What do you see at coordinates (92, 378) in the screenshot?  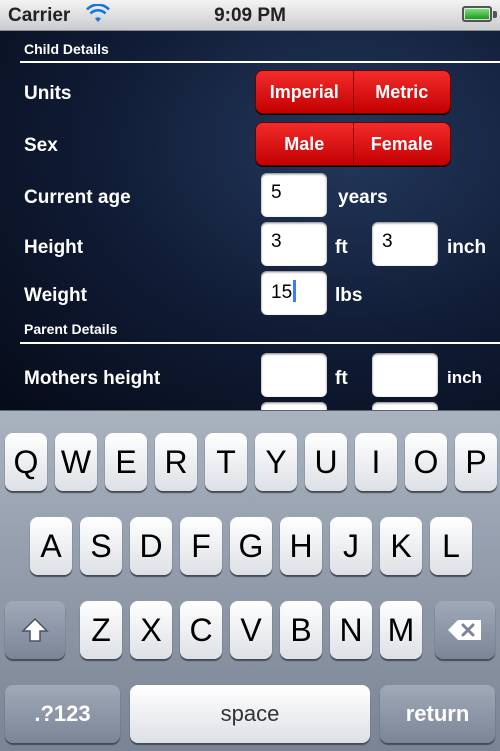 I see `mothers-height-label: Mothers height` at bounding box center [92, 378].